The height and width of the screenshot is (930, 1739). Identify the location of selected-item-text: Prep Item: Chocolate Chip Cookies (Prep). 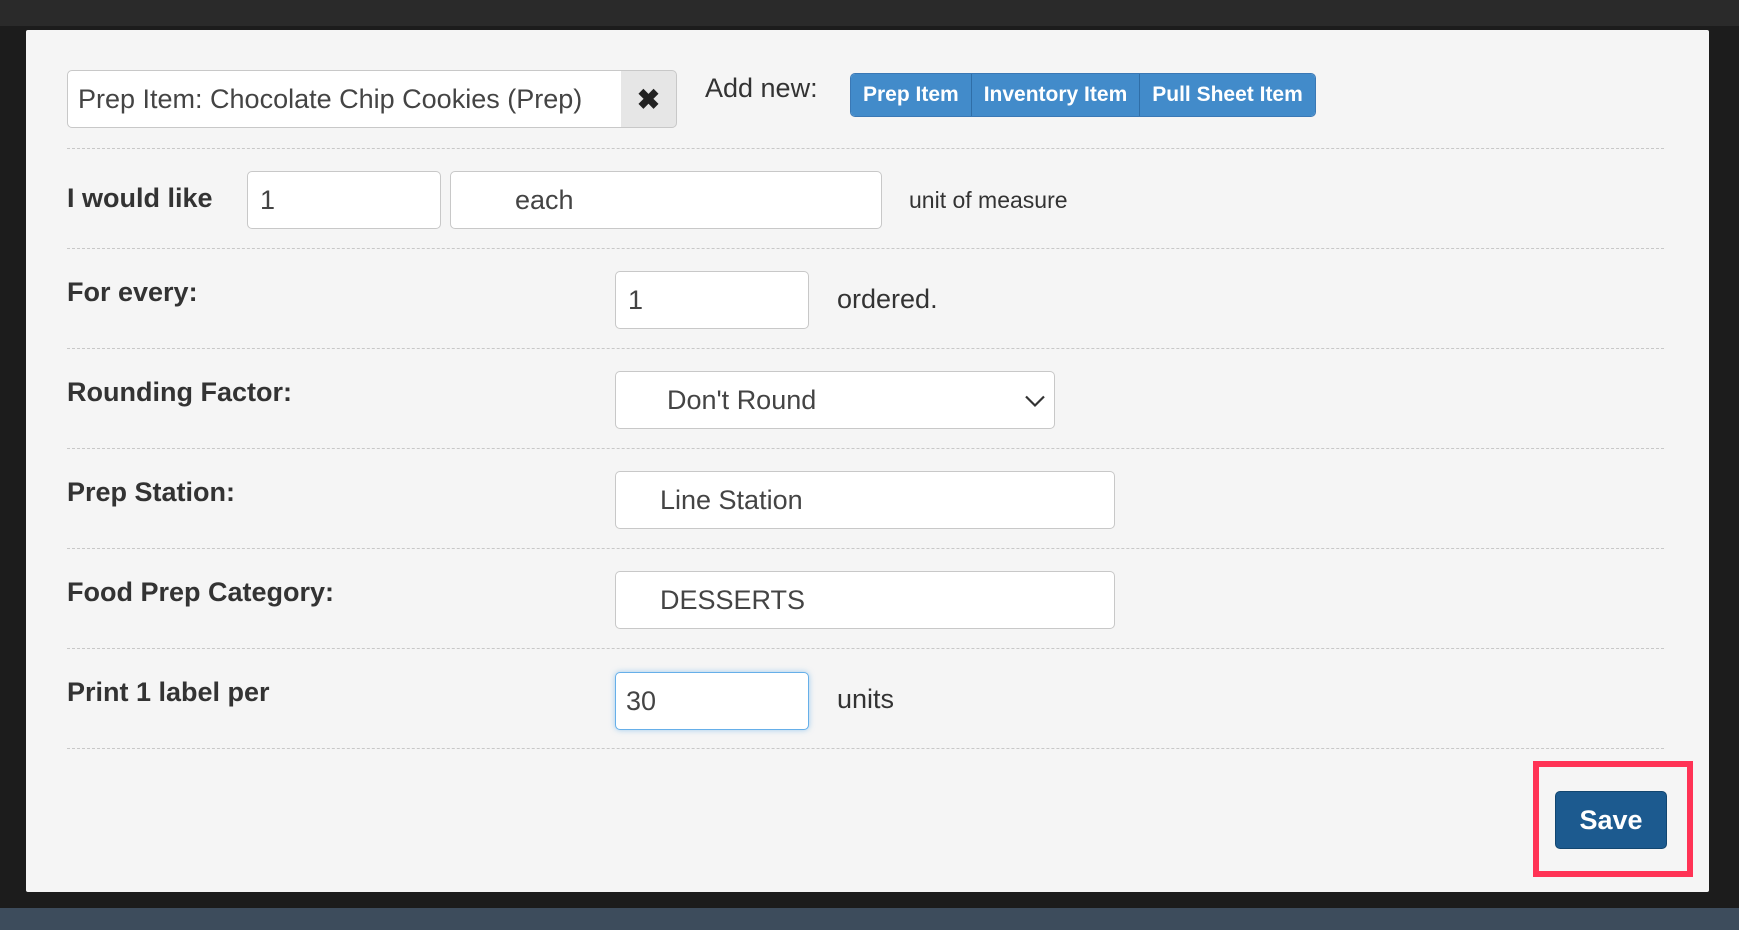
(330, 98).